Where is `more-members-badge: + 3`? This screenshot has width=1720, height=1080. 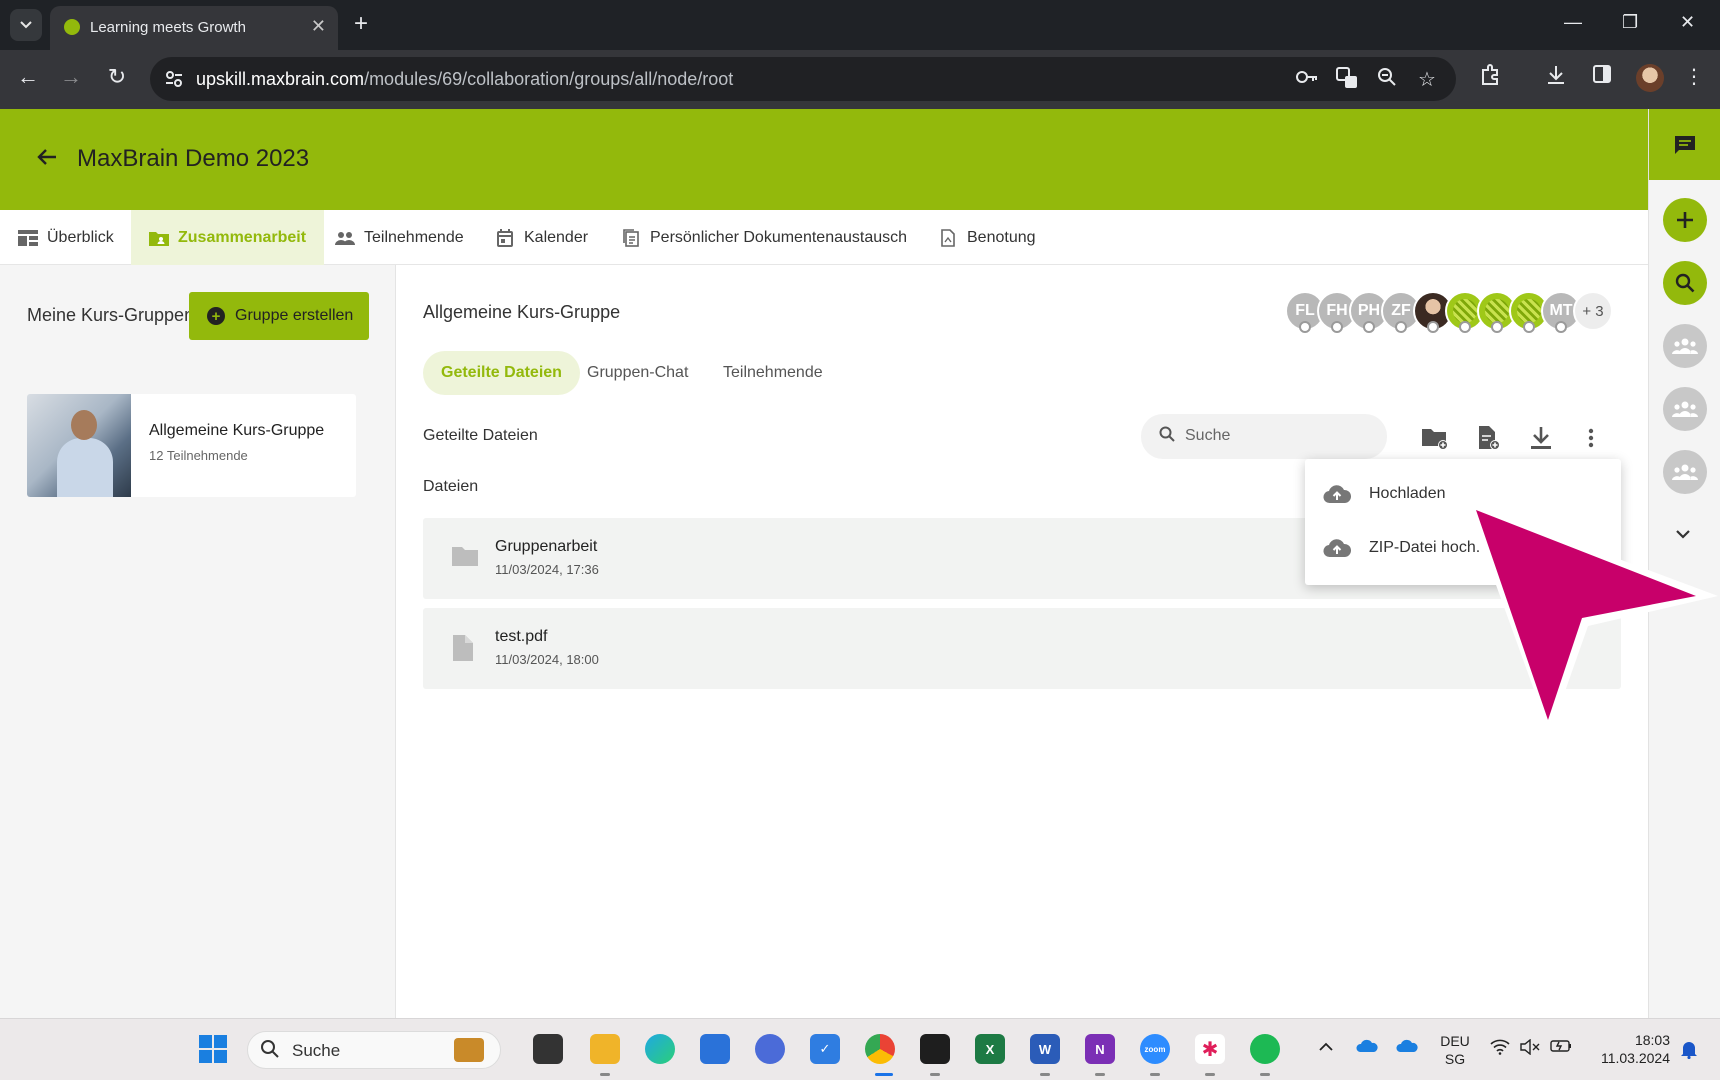 more-members-badge: + 3 is located at coordinates (1593, 311).